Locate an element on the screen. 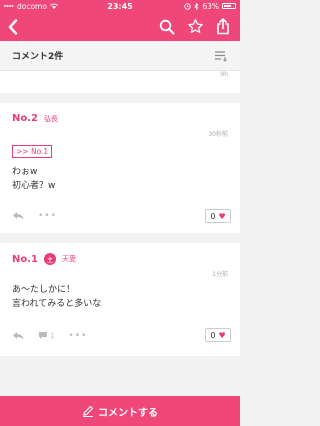 This screenshot has width=320, height=426. search-button is located at coordinates (167, 27).